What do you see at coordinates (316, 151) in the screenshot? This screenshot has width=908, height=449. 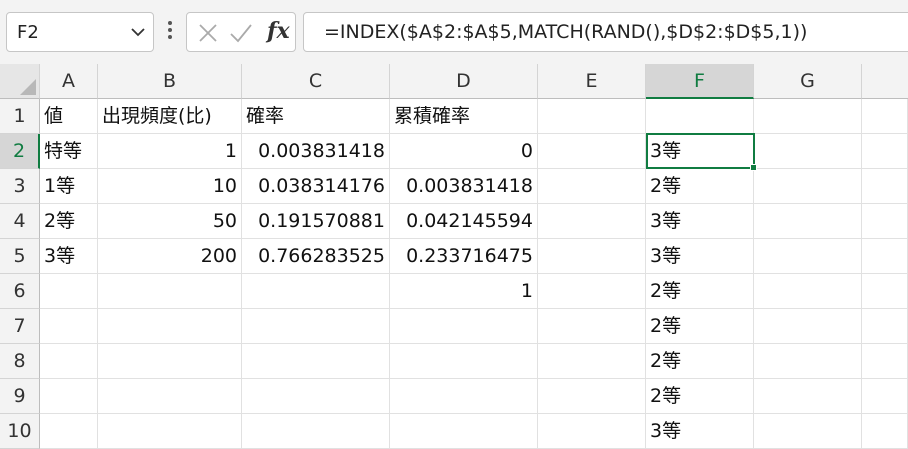 I see `cell-c2: 0.003831418` at bounding box center [316, 151].